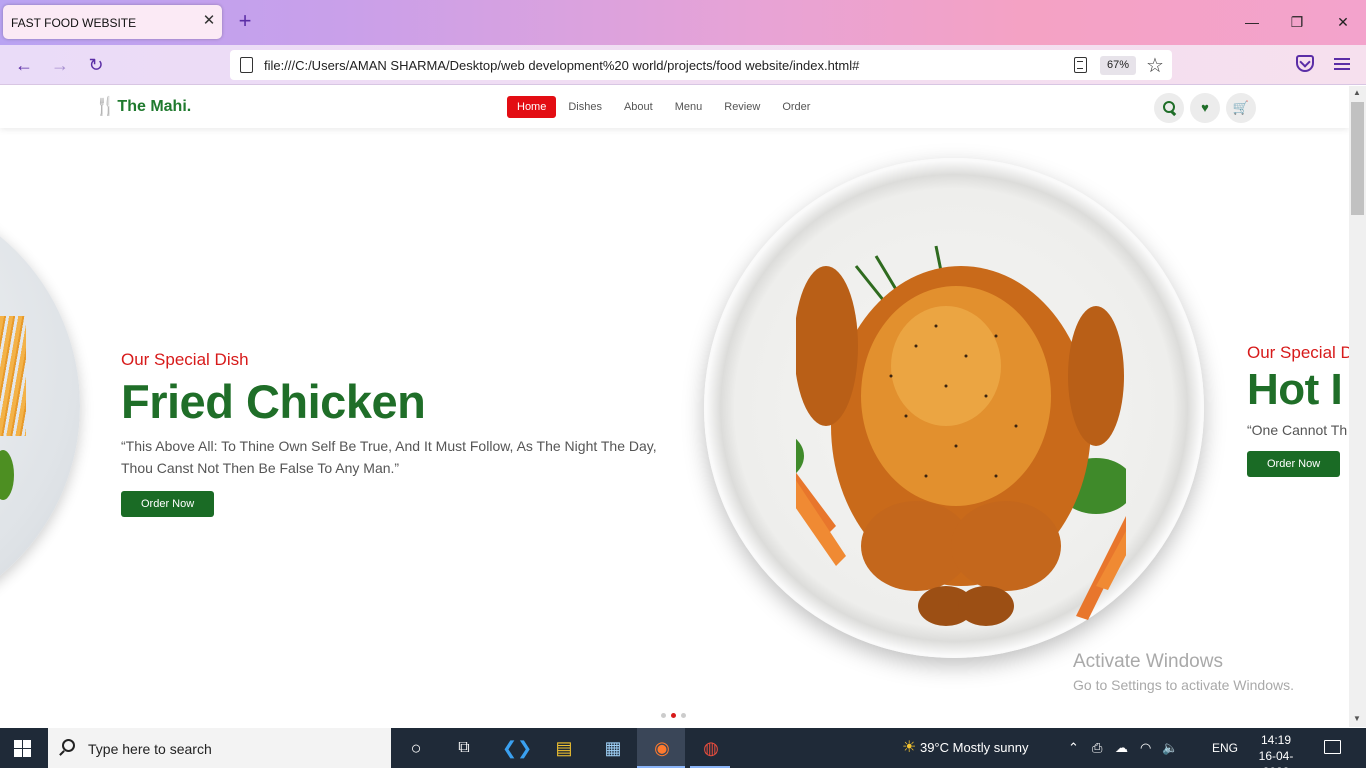 The image size is (1366, 780). I want to click on reader-view-icon, so click(1080, 65).